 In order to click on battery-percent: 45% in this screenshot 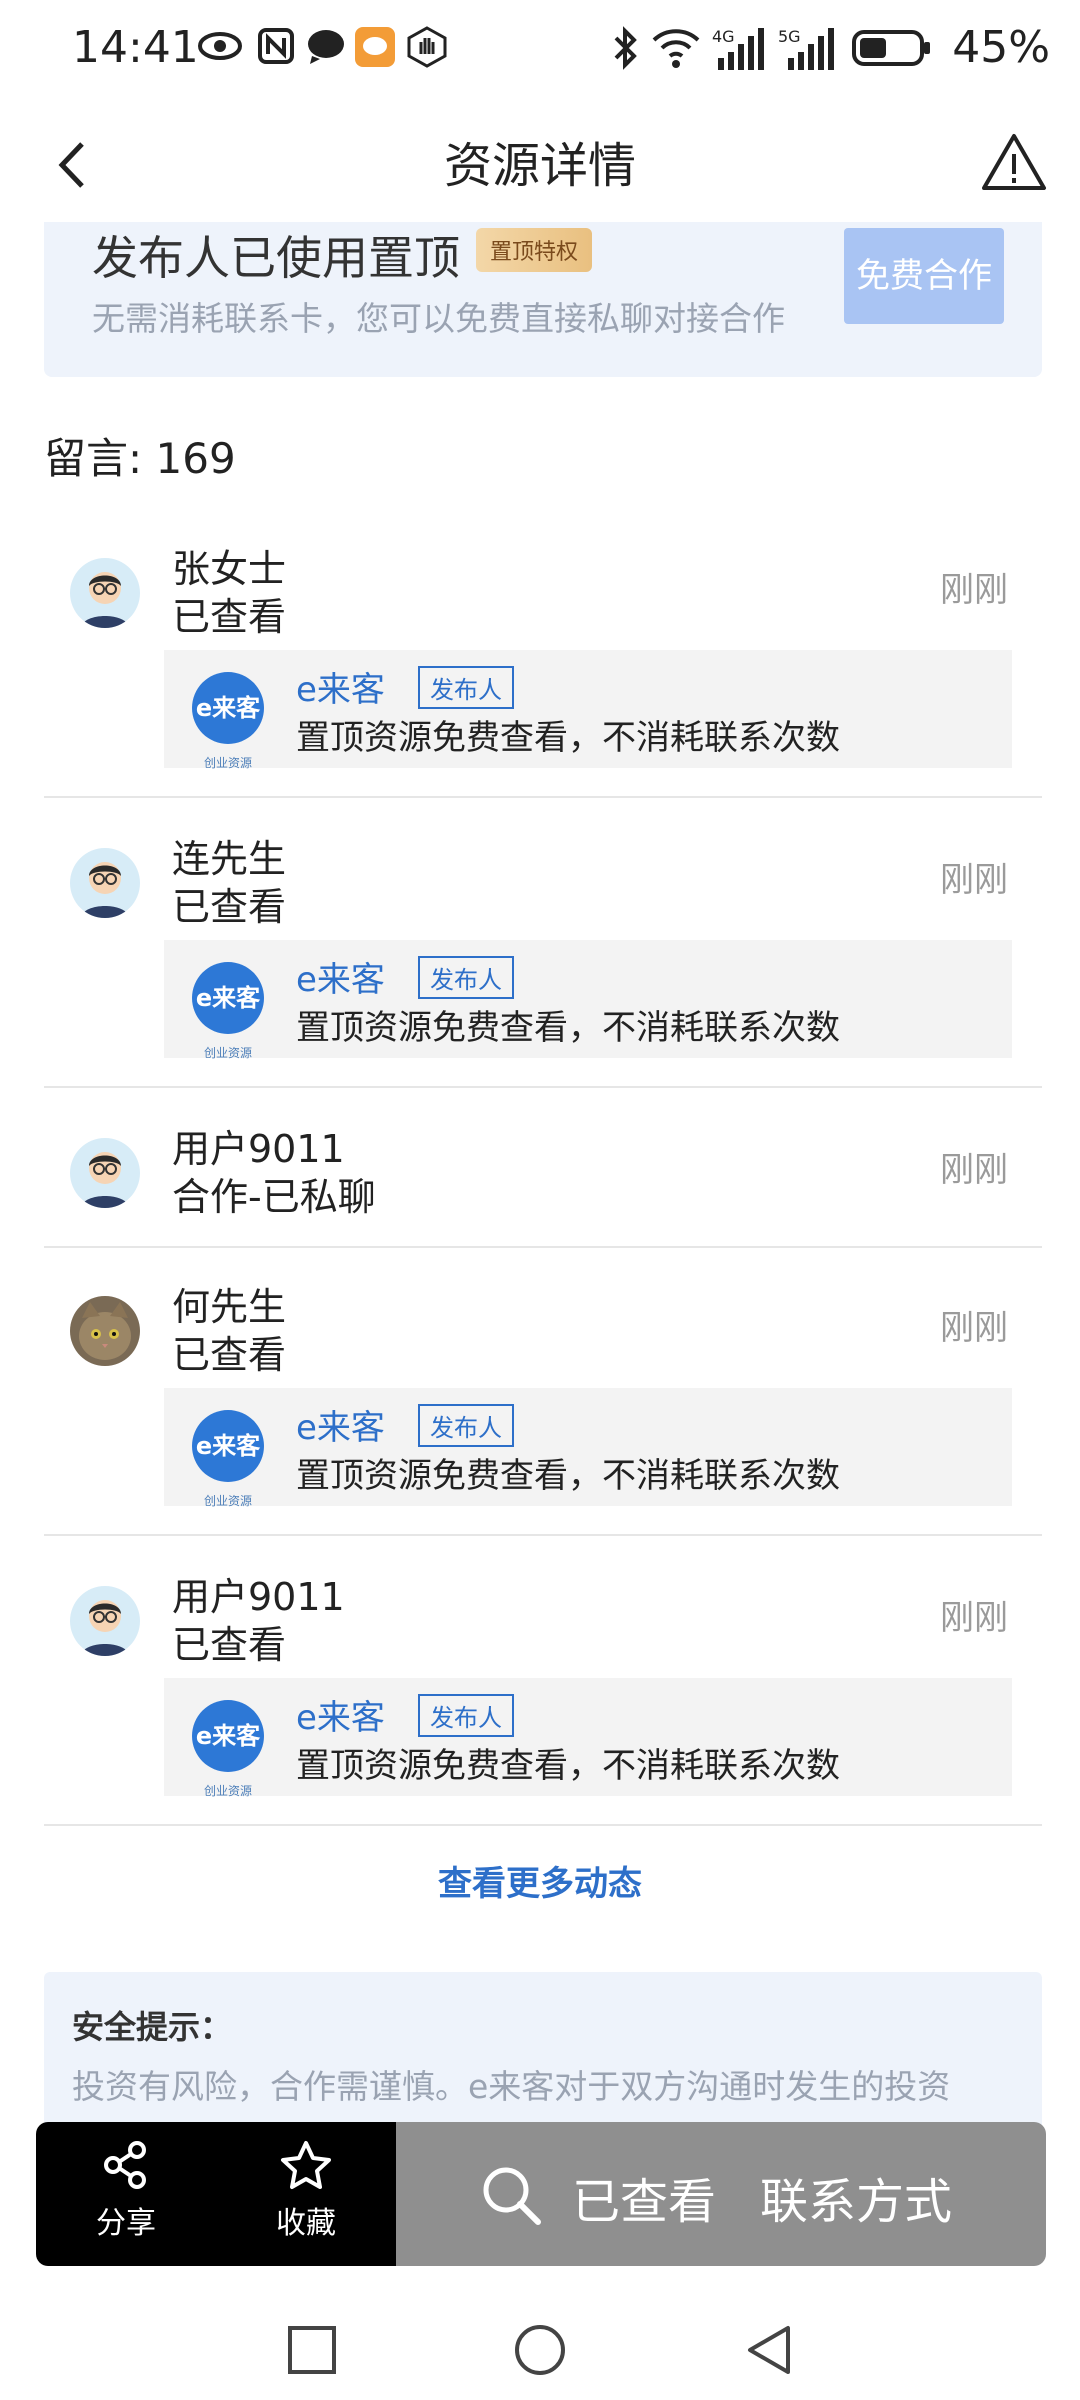, I will do `click(1001, 47)`.